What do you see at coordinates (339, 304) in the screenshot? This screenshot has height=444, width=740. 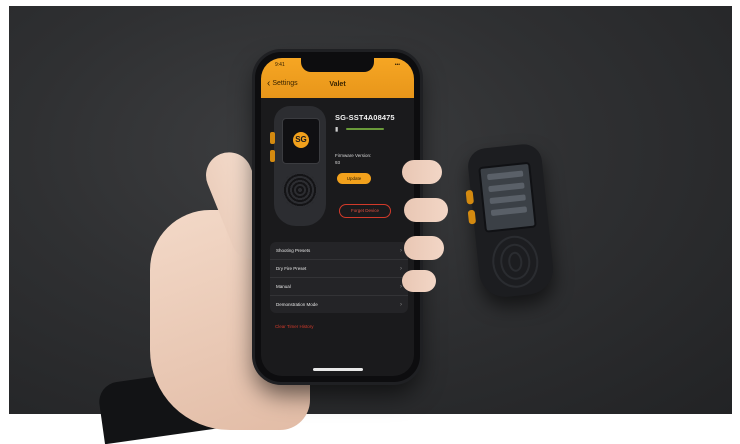 I see `list-item-demonstration-mode: Demonstration Mode ›` at bounding box center [339, 304].